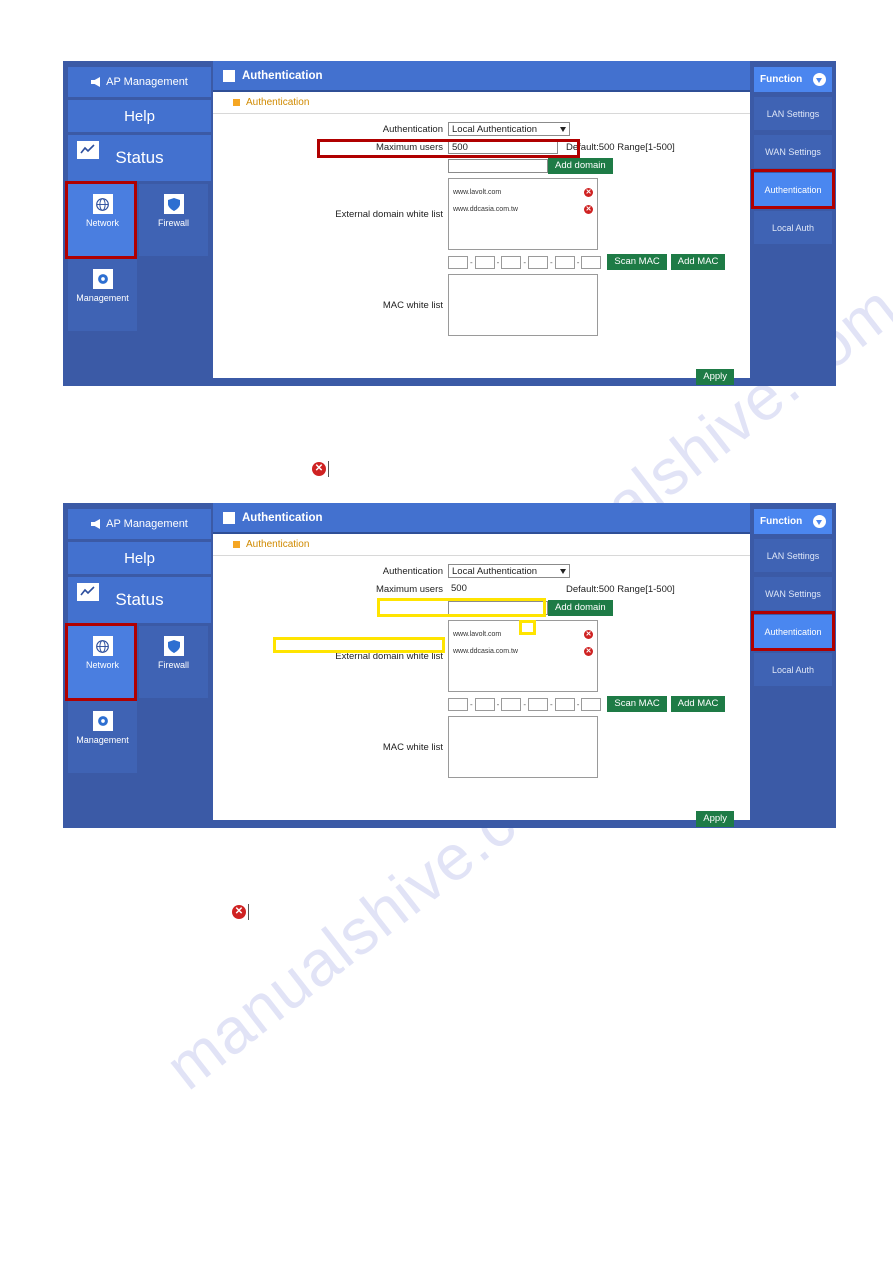 The height and width of the screenshot is (1263, 893). Describe the element at coordinates (96, 82) in the screenshot. I see `arrow-left-icon` at that location.